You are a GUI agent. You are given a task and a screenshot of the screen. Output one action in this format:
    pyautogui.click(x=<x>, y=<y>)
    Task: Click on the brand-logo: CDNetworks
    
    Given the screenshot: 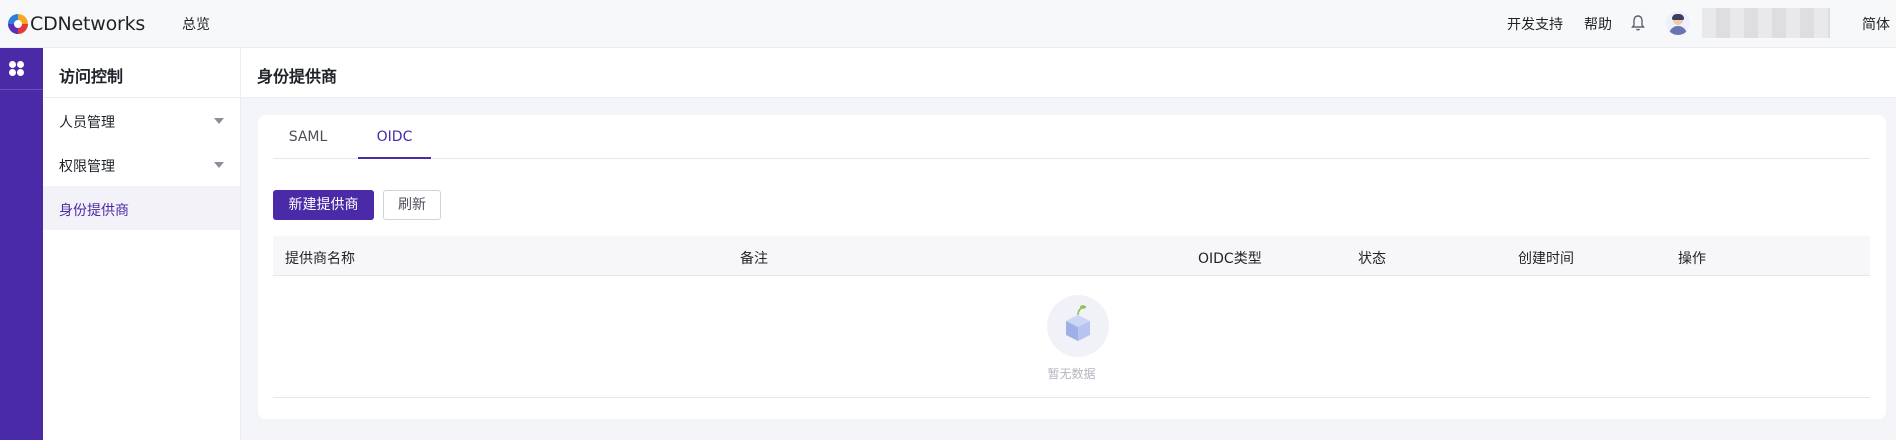 What is the action you would take?
    pyautogui.click(x=76, y=24)
    